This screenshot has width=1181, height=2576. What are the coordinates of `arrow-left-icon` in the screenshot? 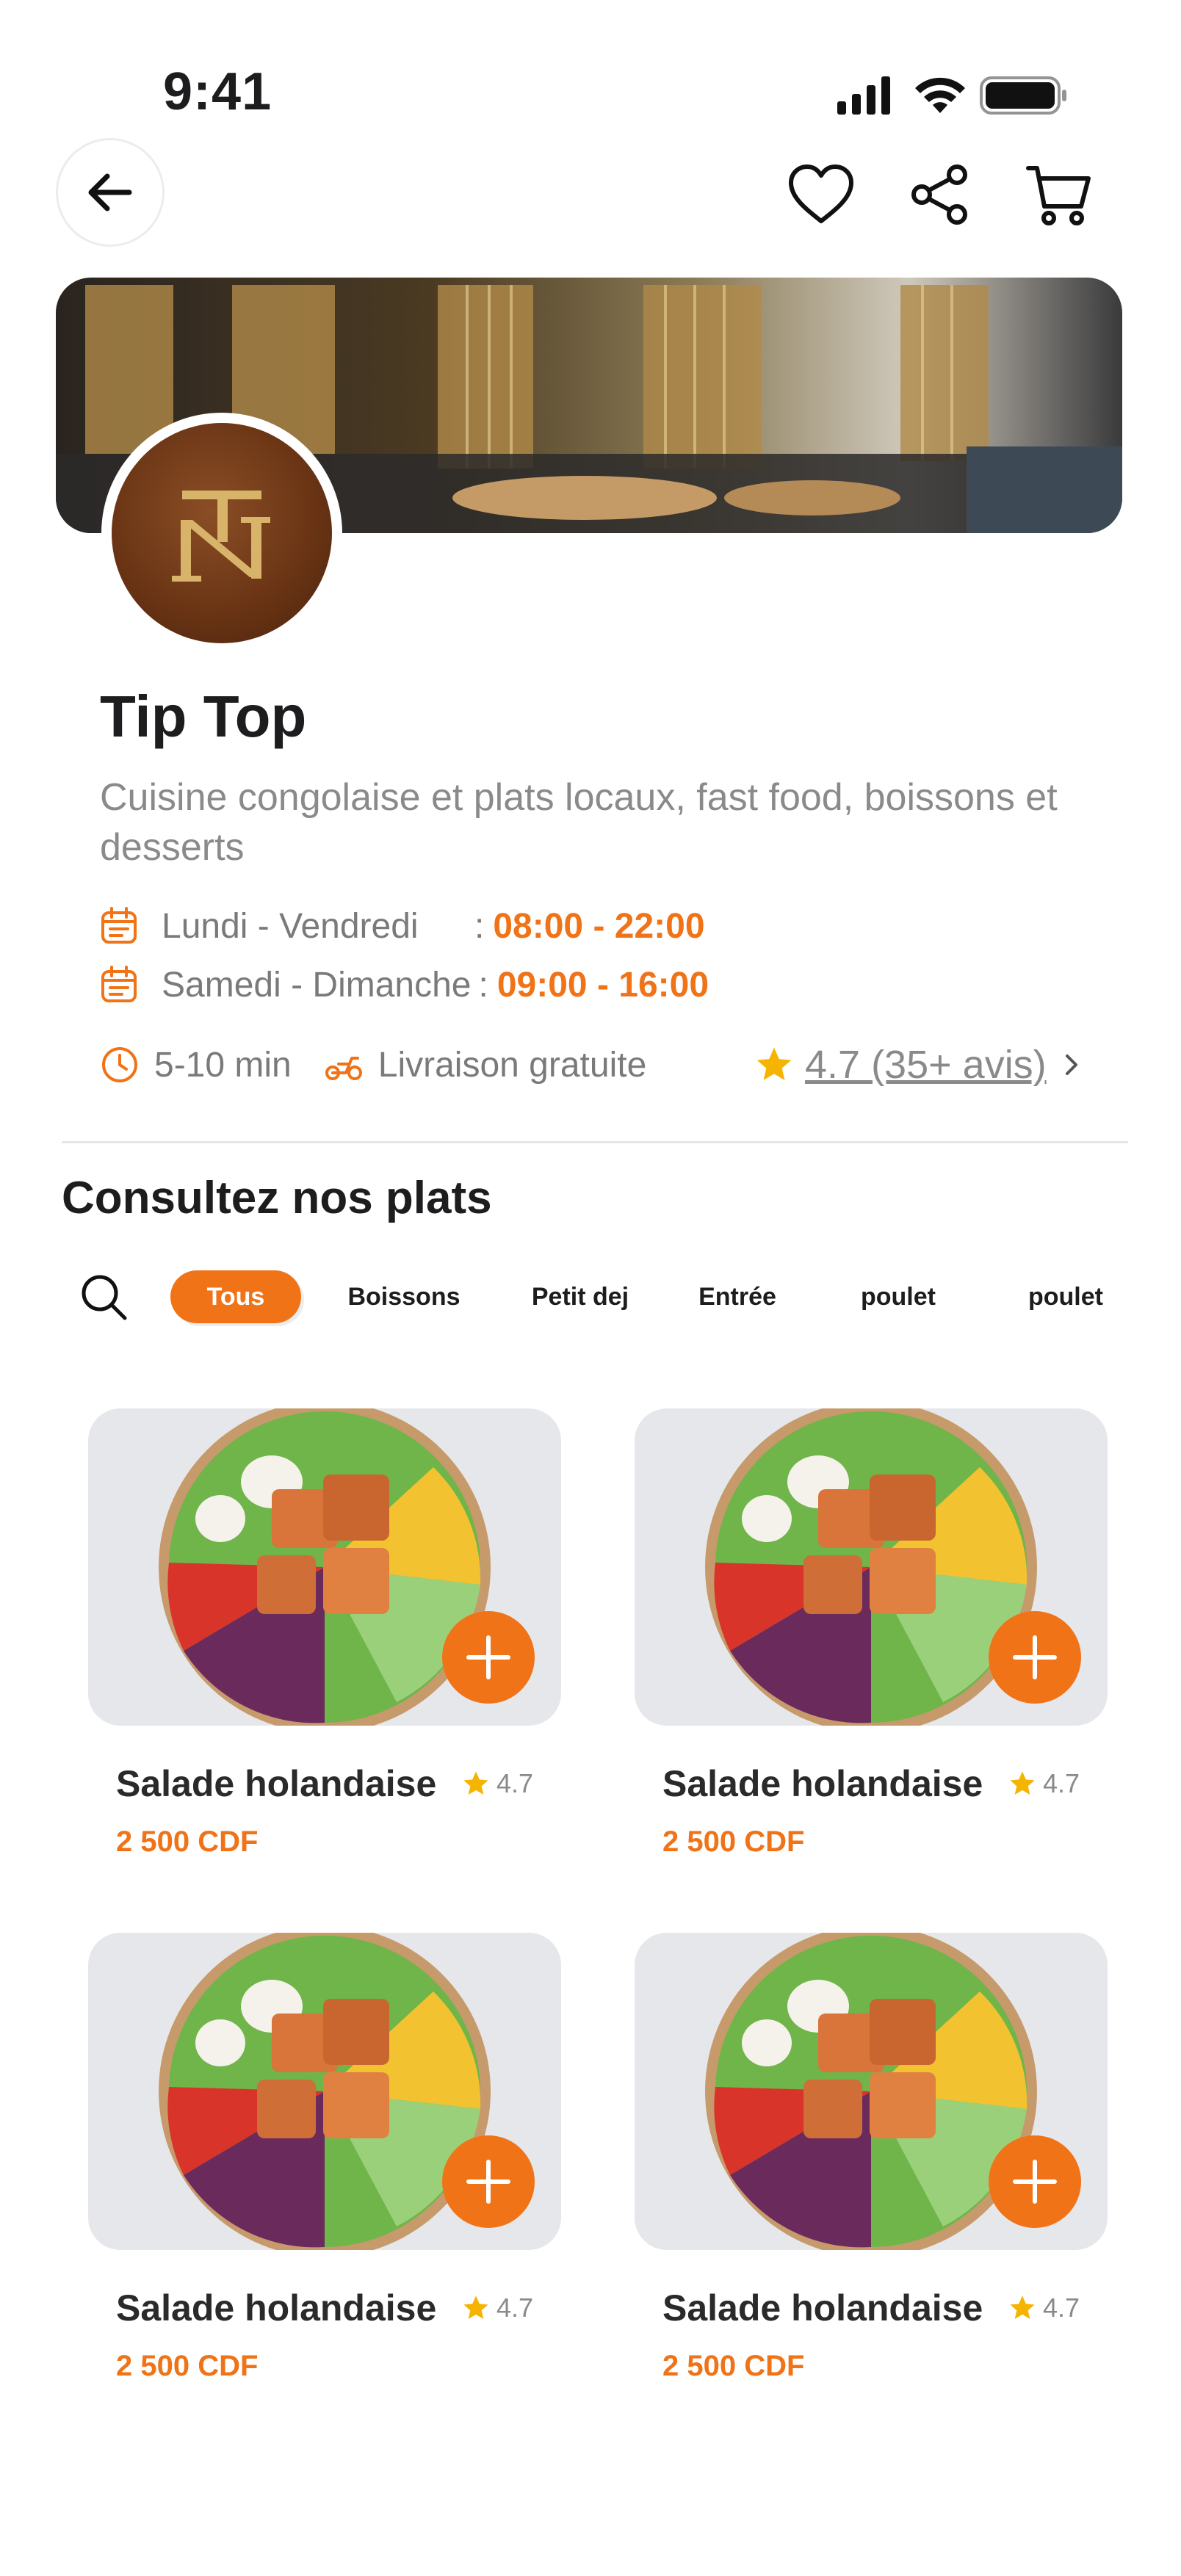 It's located at (110, 192).